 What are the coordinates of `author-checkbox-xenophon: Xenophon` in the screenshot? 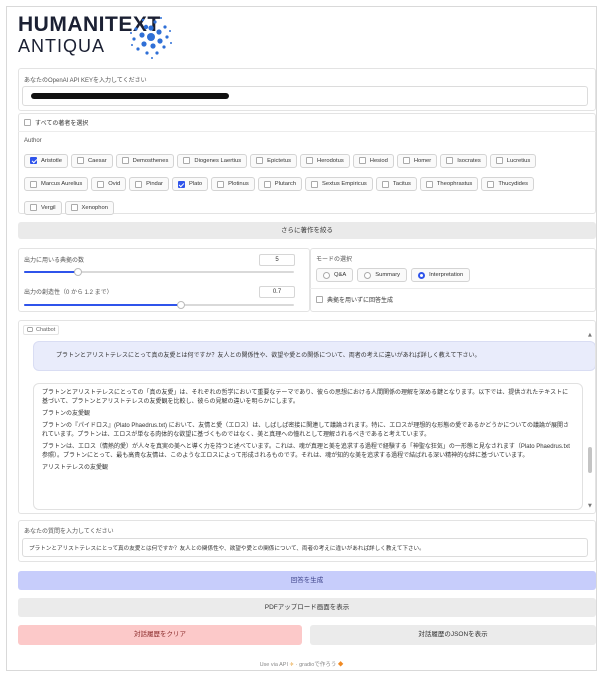 It's located at (89, 207).